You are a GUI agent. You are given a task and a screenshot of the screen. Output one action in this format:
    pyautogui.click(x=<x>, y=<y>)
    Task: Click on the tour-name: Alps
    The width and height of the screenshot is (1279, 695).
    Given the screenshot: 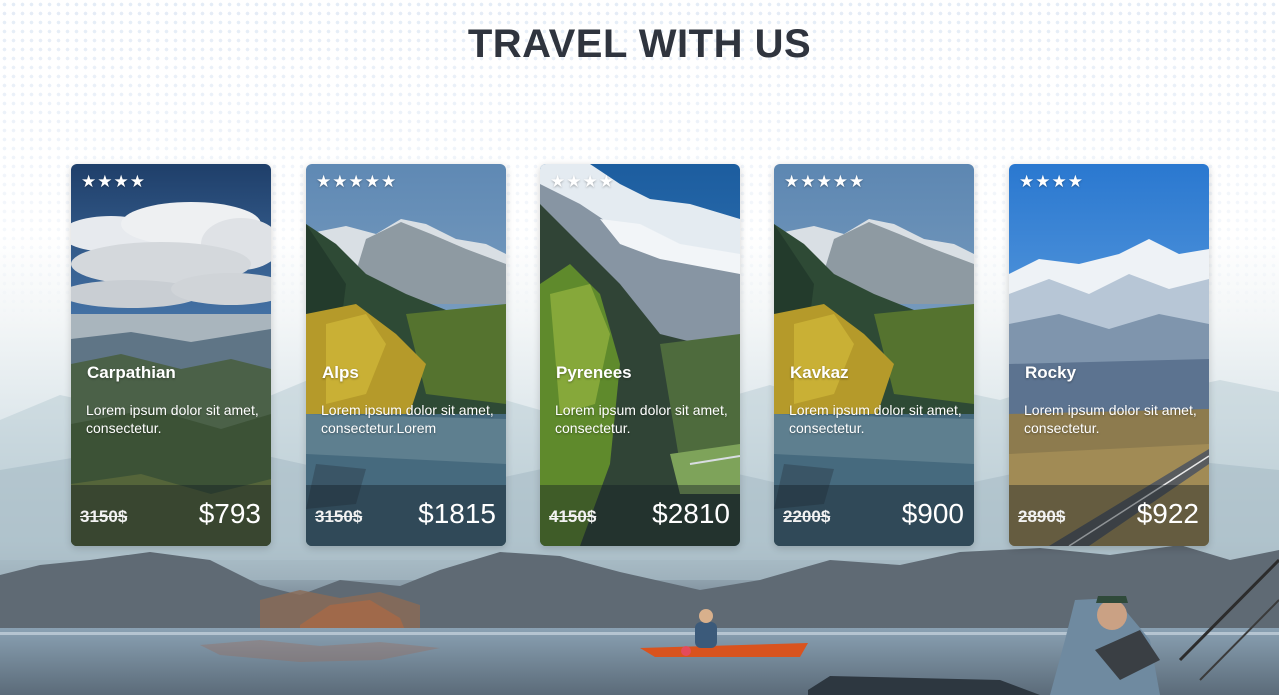 What is the action you would take?
    pyautogui.click(x=340, y=372)
    